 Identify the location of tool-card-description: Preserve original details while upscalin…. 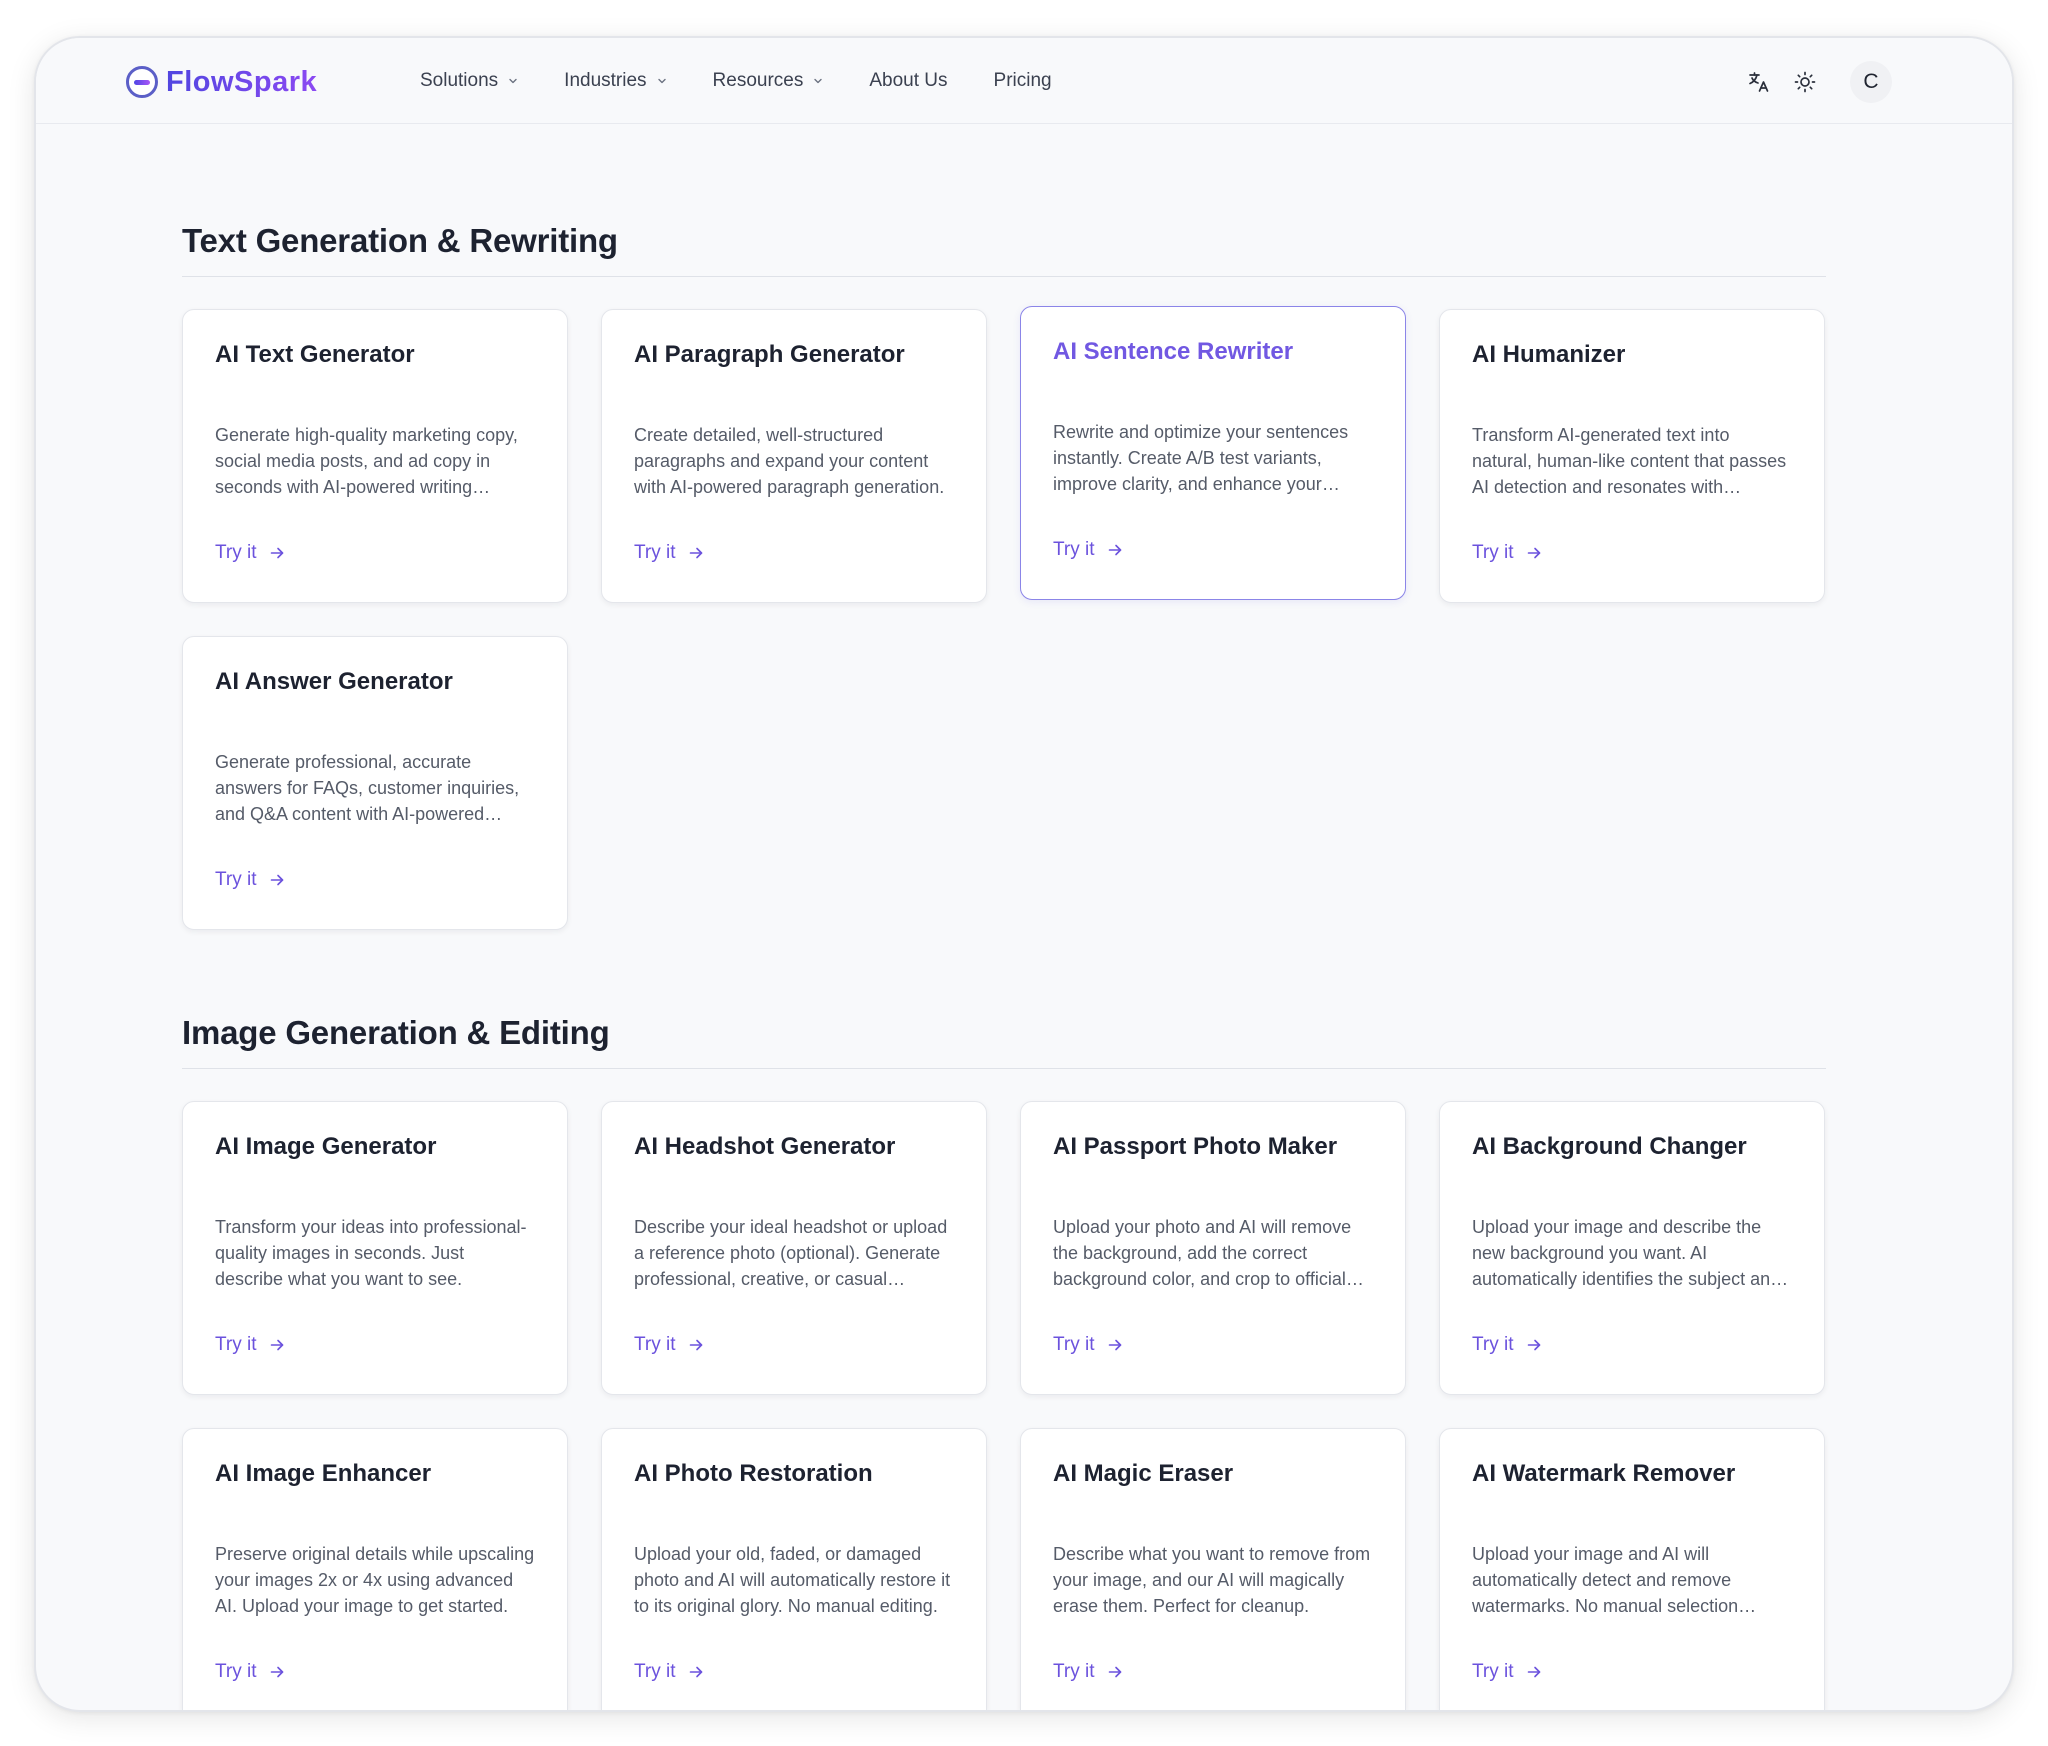
(375, 1580).